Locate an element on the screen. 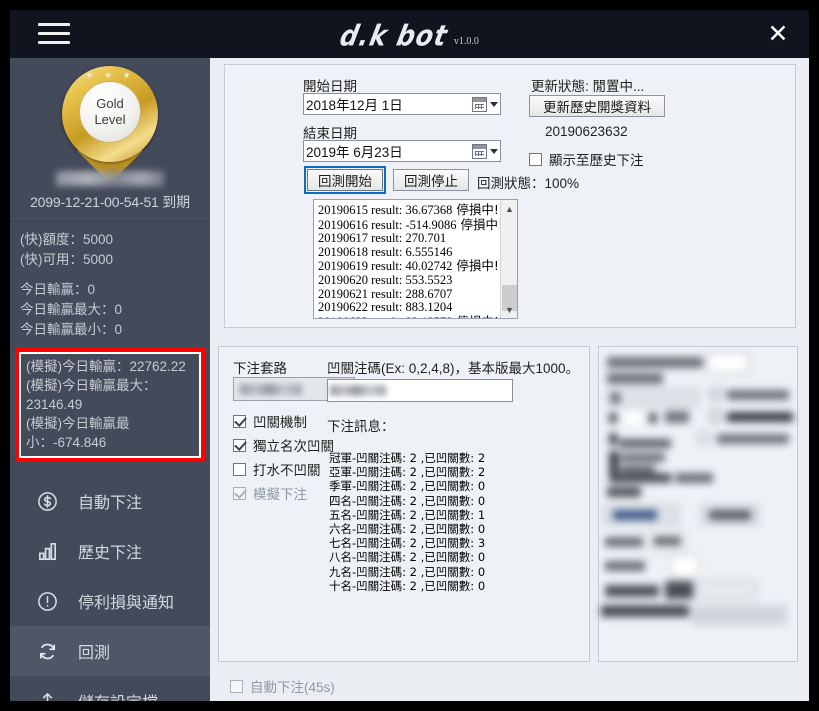 This screenshot has height=711, width=819. app-logo: d.k bot v1.0.0 is located at coordinates (407, 35).